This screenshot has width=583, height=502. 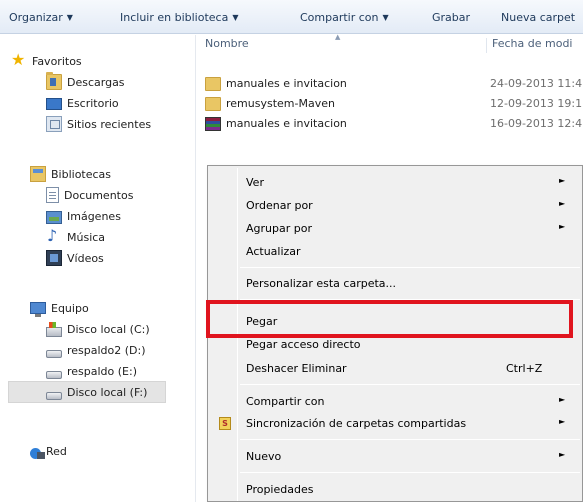 What do you see at coordinates (280, 489) in the screenshot?
I see `menu-item-label: Propiedades` at bounding box center [280, 489].